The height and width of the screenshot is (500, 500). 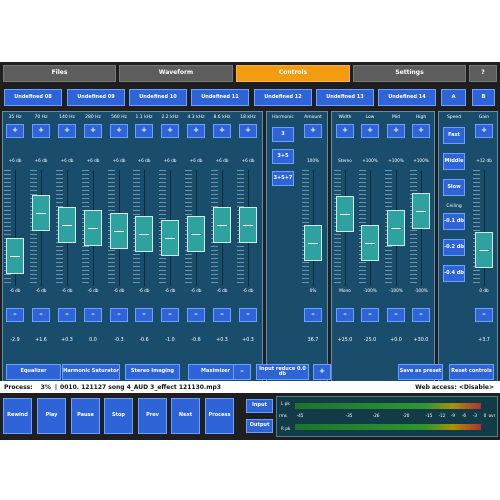 I want to click on eq-band-7-minus-button: –, so click(x=196, y=315).